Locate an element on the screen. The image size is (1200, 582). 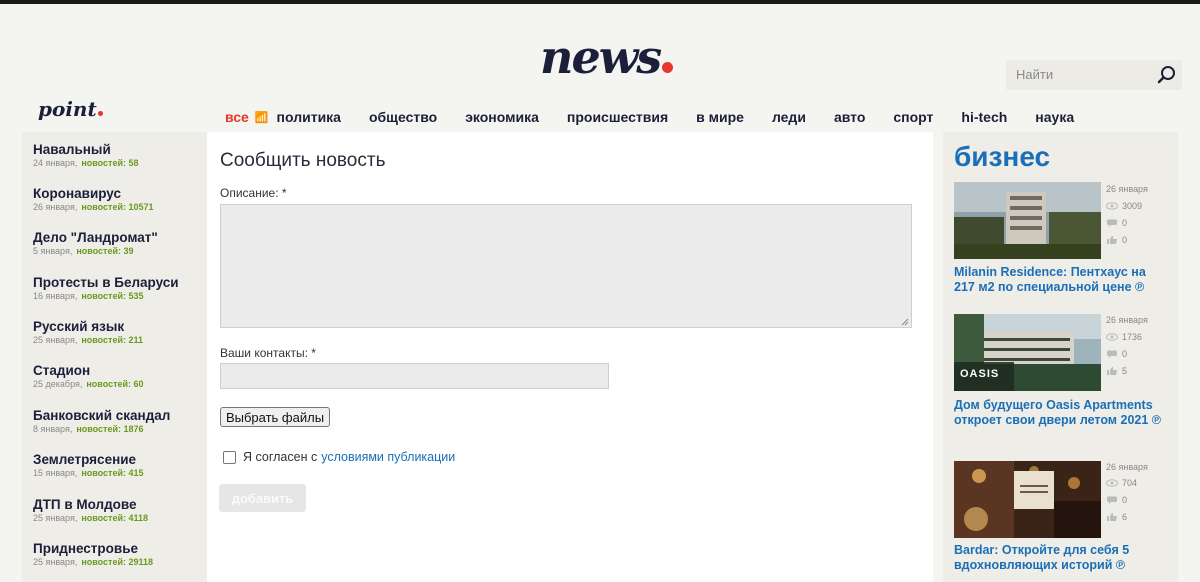
topic-title: Коронавирус is located at coordinates (93, 193).